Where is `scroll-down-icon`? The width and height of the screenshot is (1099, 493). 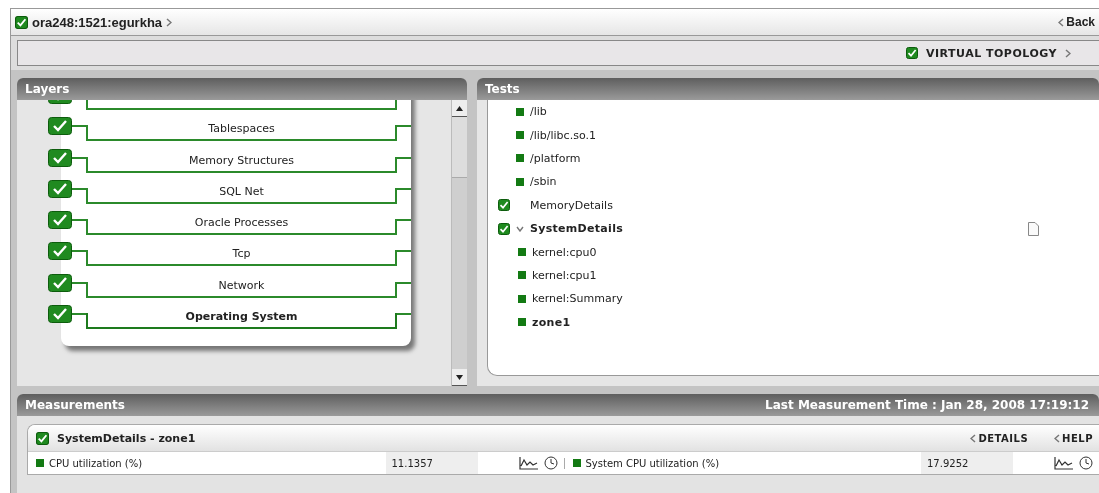 scroll-down-icon is located at coordinates (459, 377).